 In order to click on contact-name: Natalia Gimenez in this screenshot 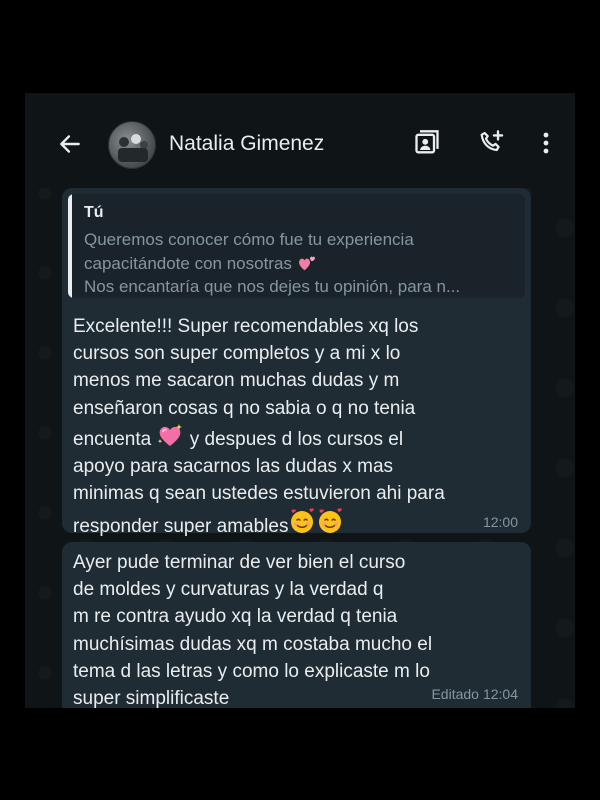, I will do `click(246, 144)`.